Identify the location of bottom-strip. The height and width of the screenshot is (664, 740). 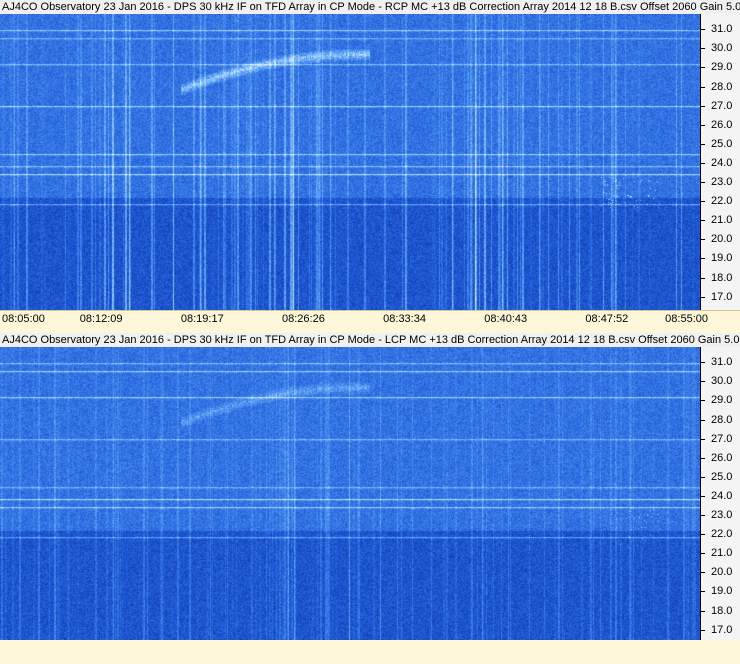
(370, 652).